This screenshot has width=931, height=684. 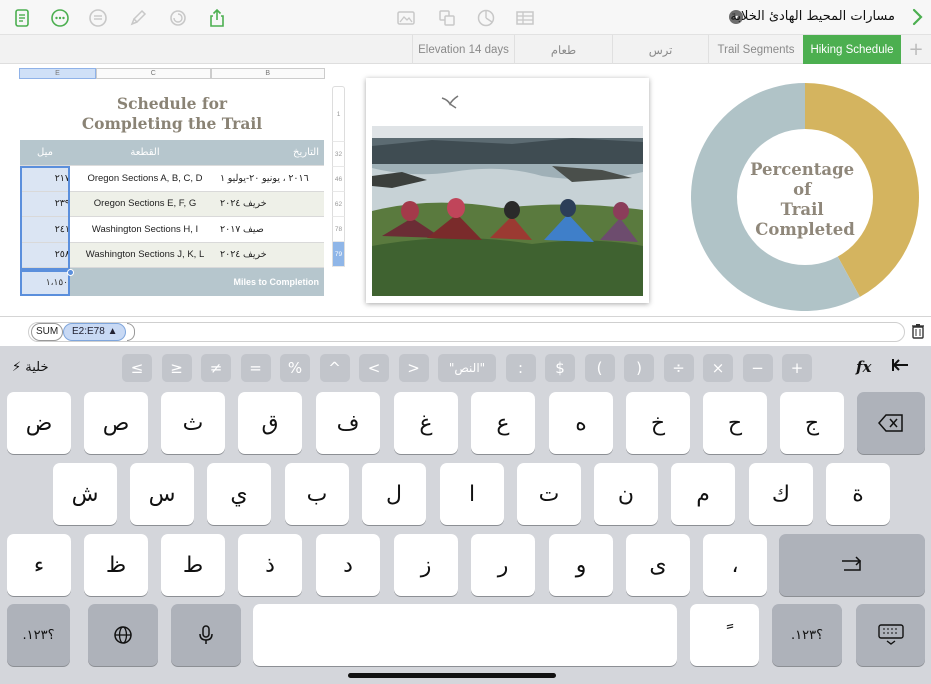 I want to click on diacritic-key: ً, so click(x=724, y=635).